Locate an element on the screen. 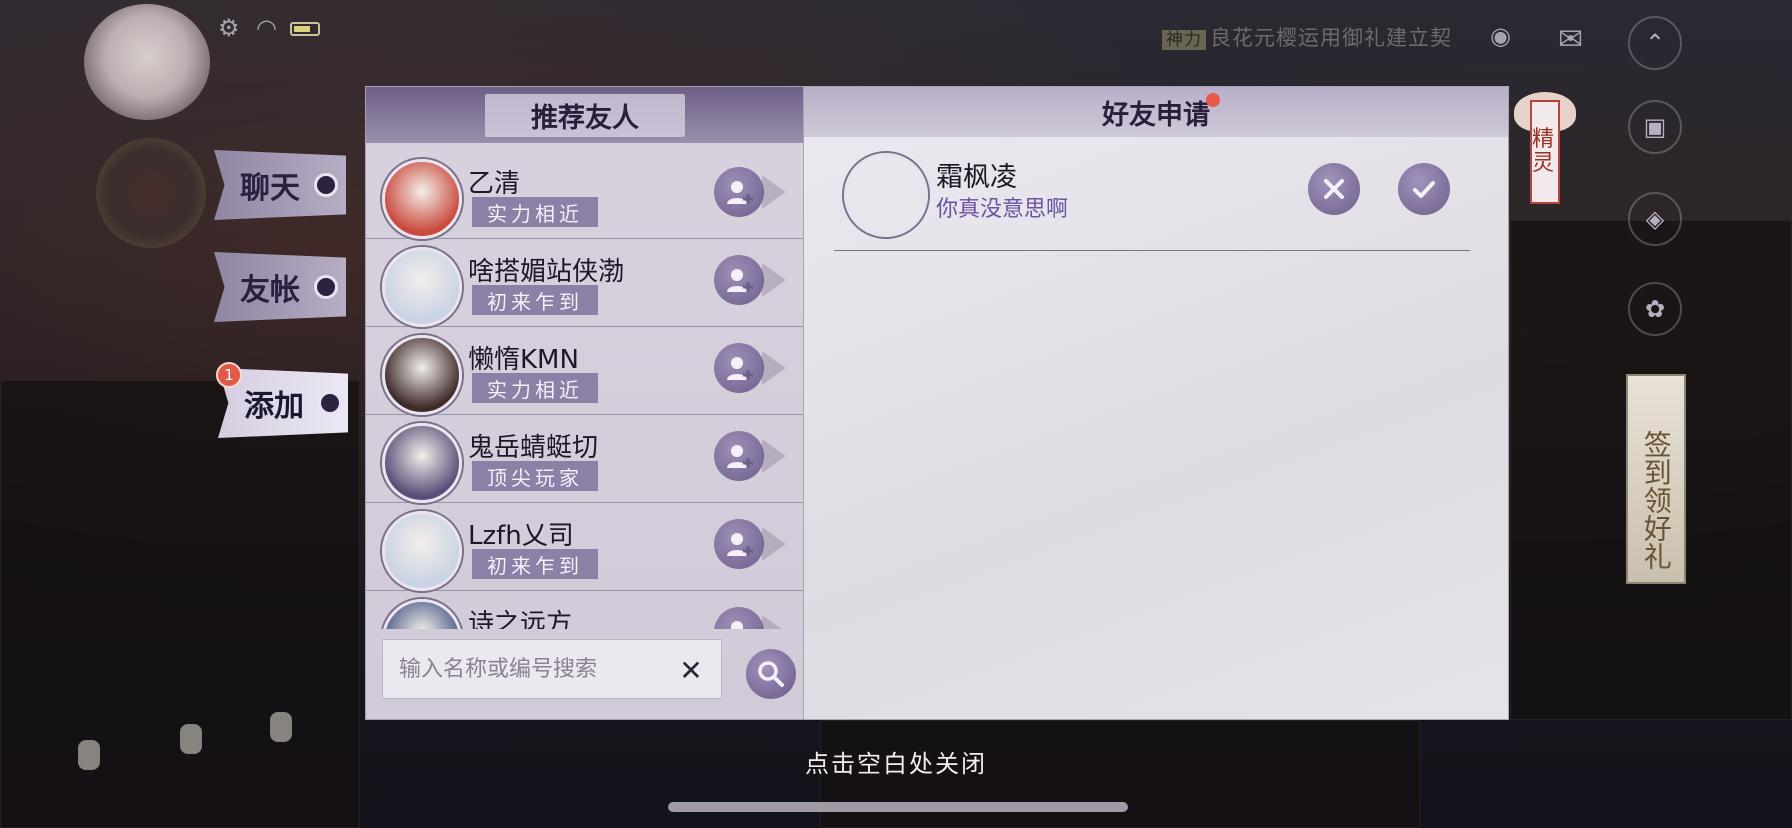 This screenshot has height=828, width=1792. mail-icon: ✉ is located at coordinates (1570, 39).